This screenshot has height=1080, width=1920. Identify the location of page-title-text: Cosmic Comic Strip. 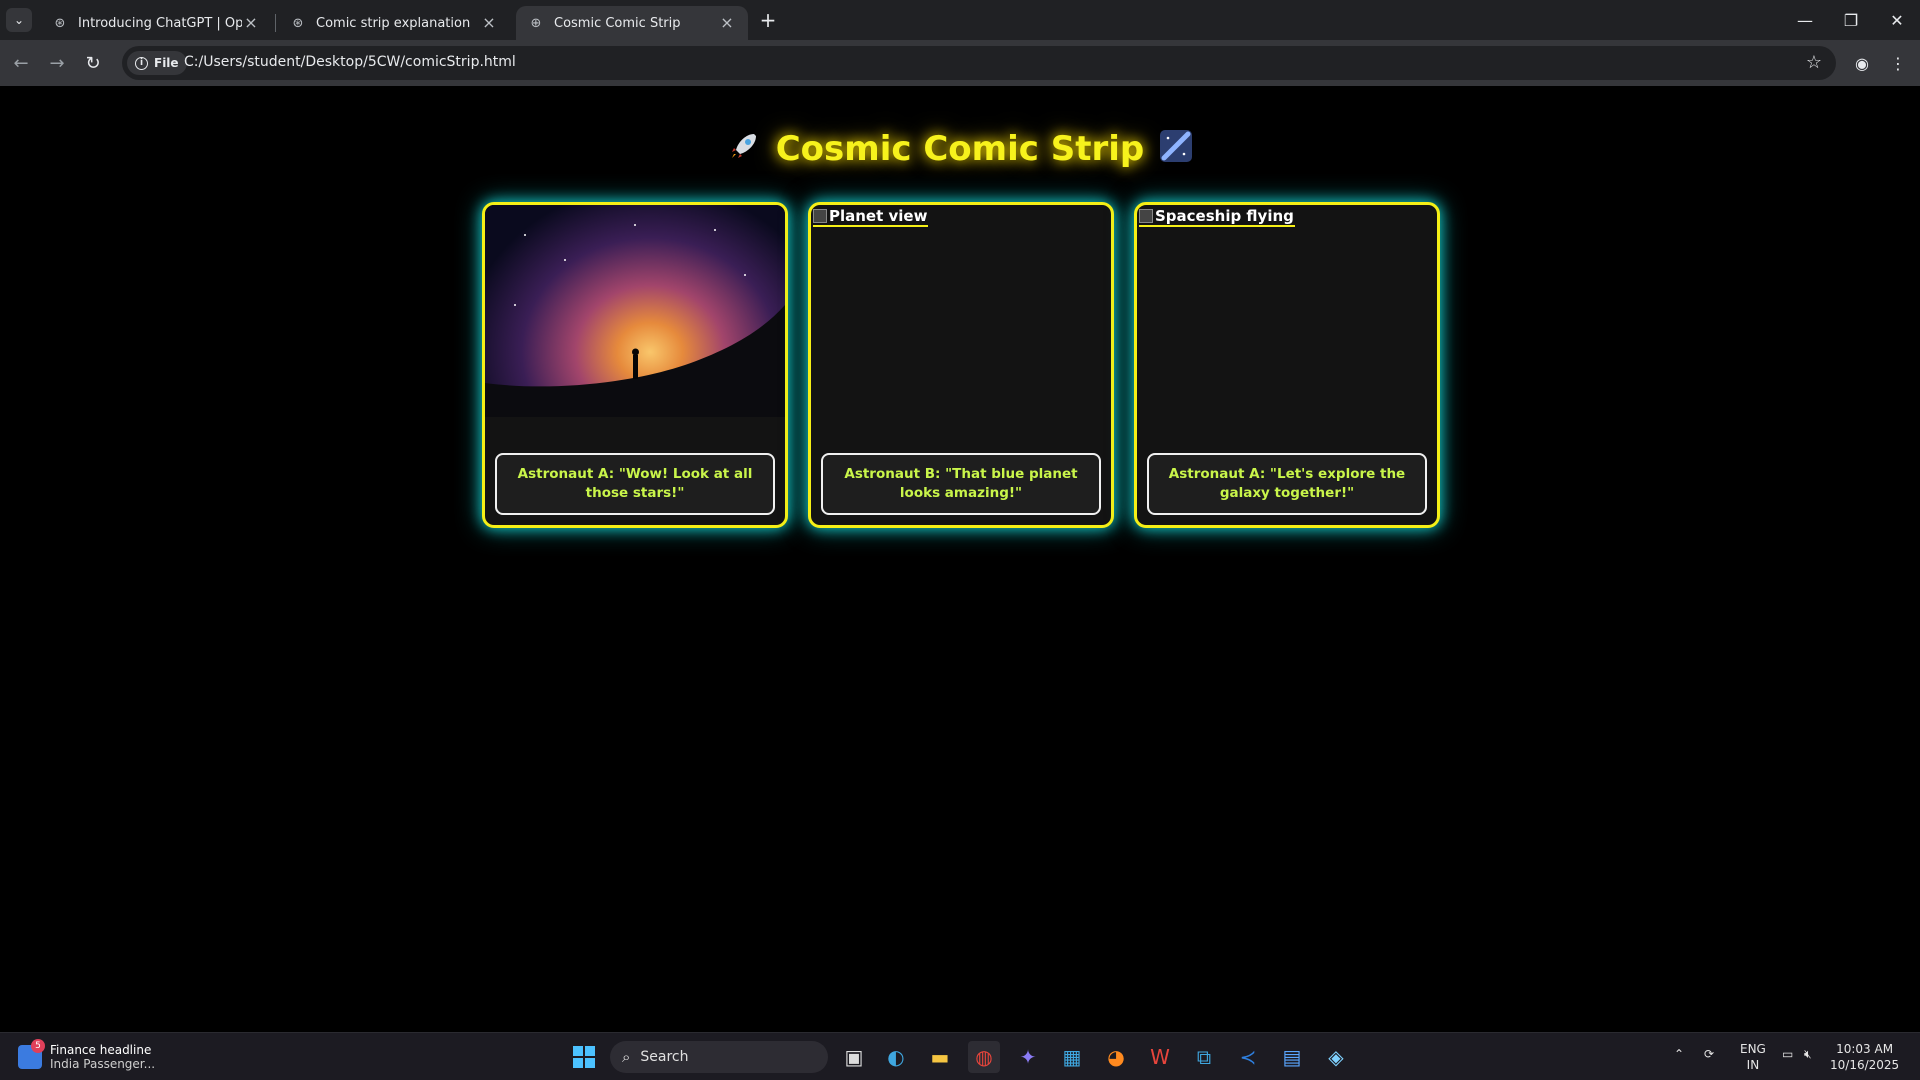
(960, 149).